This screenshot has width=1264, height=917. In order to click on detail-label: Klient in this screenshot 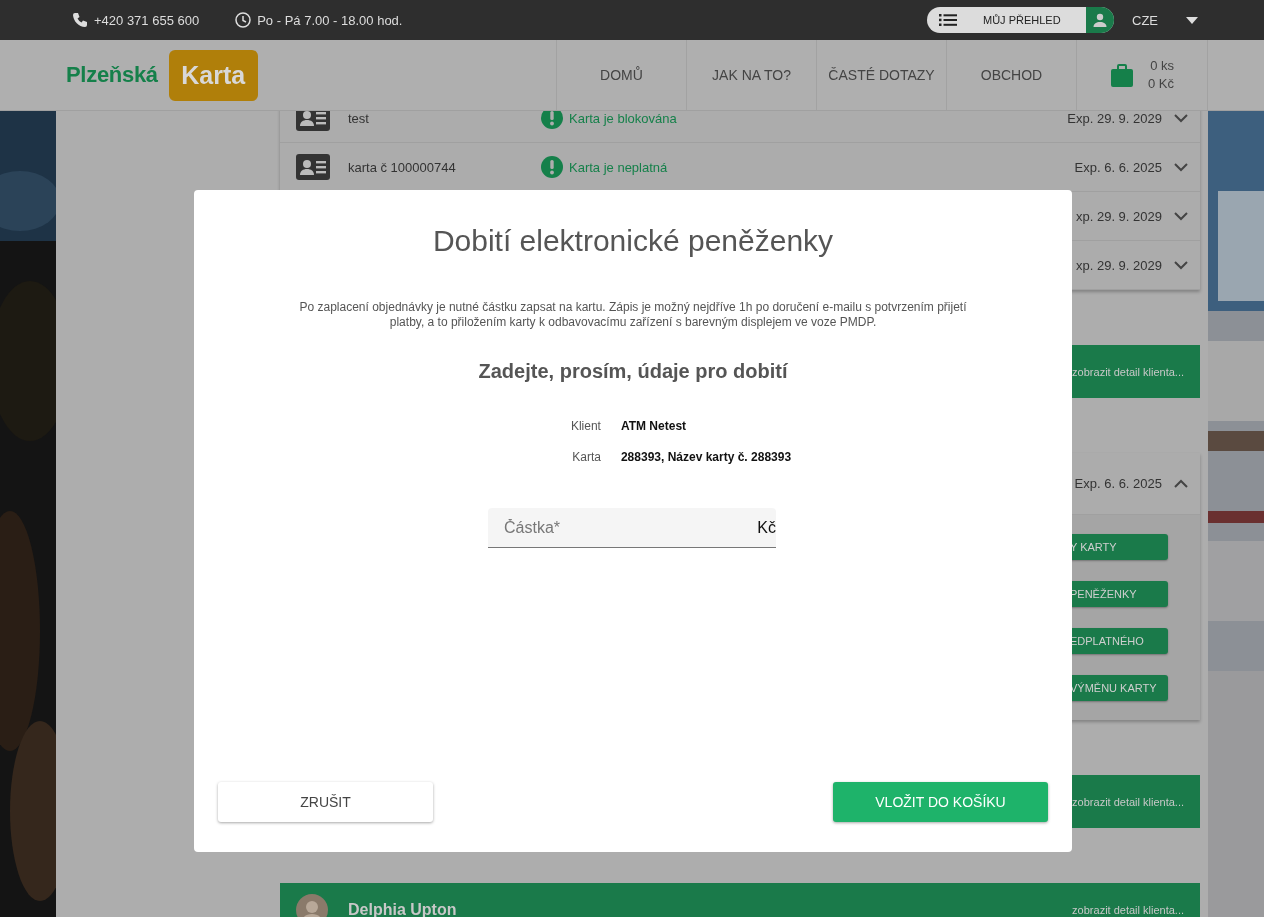, I will do `click(585, 426)`.